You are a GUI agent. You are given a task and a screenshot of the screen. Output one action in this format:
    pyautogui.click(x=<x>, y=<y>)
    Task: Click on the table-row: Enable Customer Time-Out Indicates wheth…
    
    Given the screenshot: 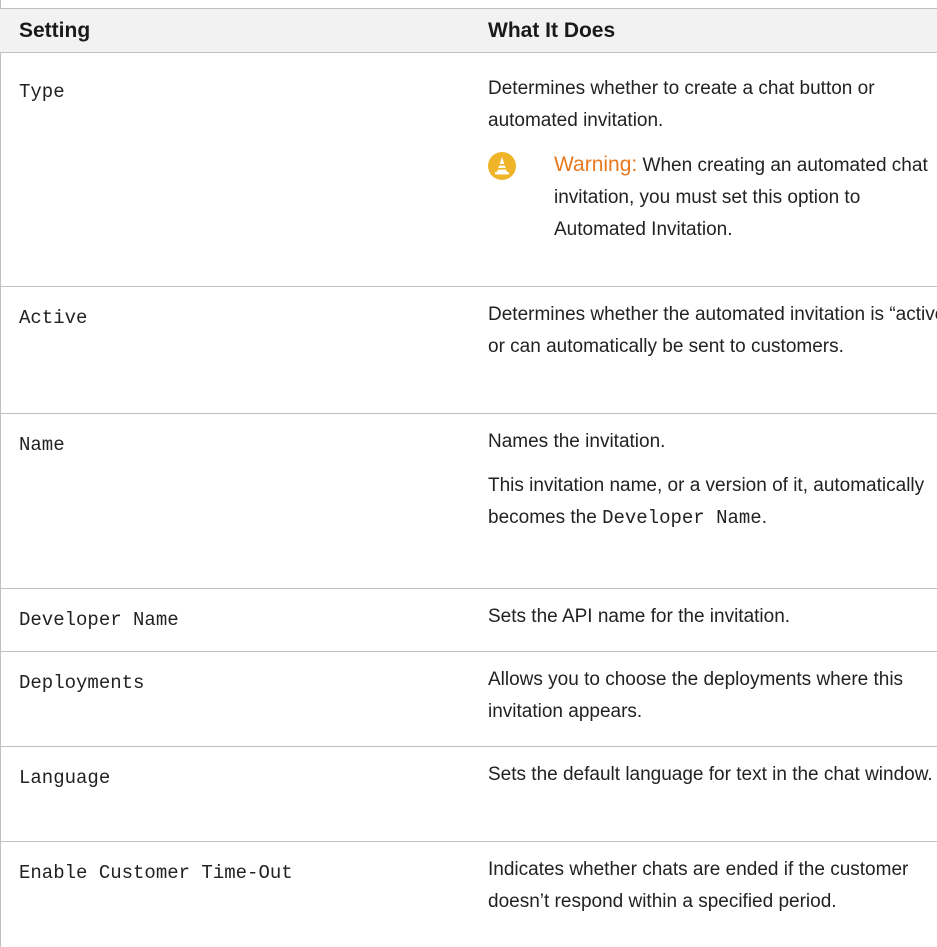 What is the action you would take?
    pyautogui.click(x=468, y=894)
    